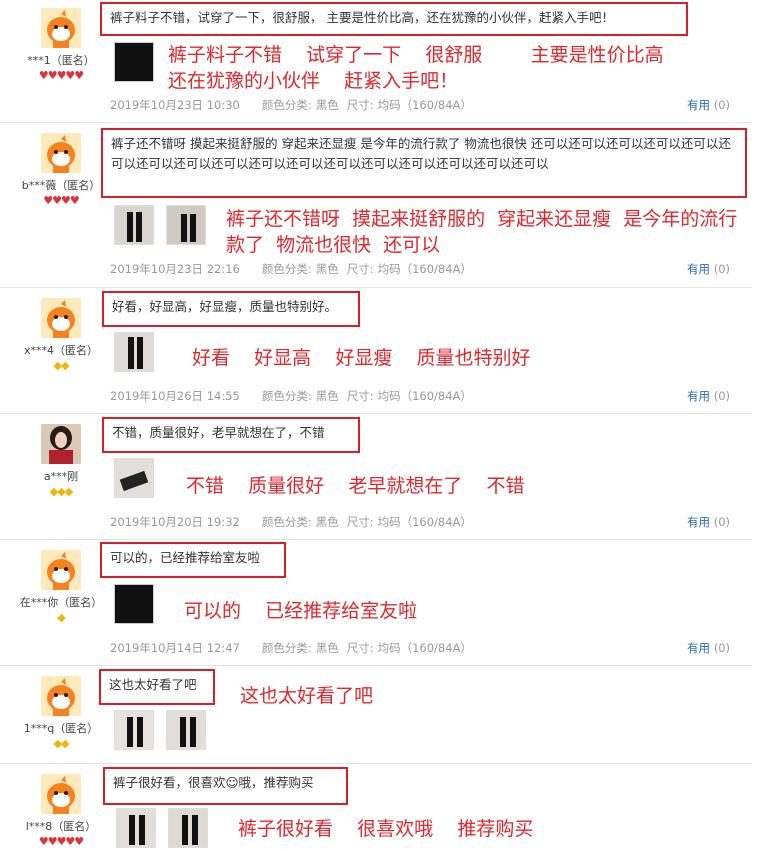  Describe the element at coordinates (157, 687) in the screenshot. I see `review-text: 这也太好看了吧` at that location.